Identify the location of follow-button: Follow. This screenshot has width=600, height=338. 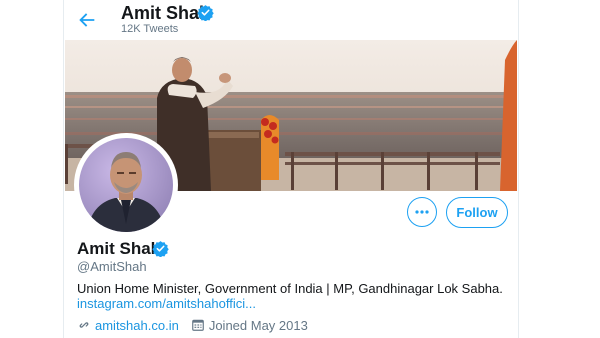
(477, 212).